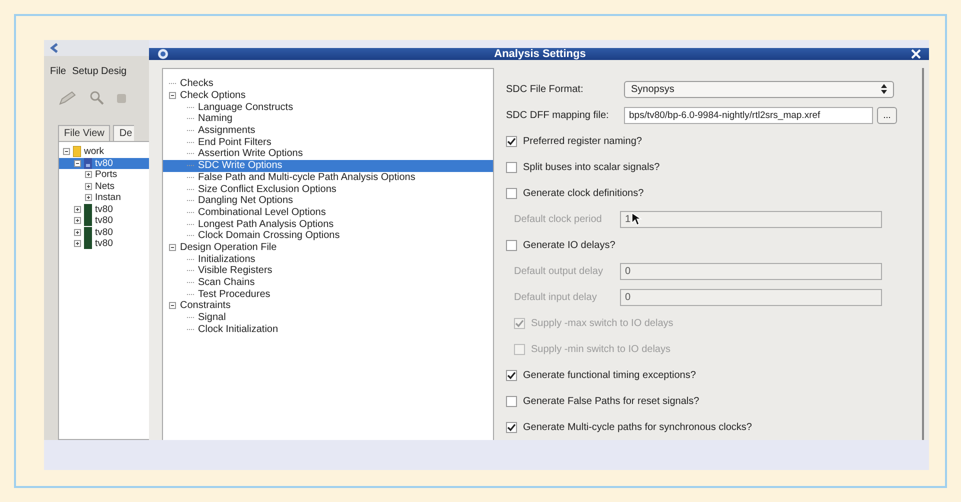 Image resolution: width=961 pixels, height=502 pixels. Describe the element at coordinates (583, 193) in the screenshot. I see `checkbox-label: Generate clock definitions?` at that location.